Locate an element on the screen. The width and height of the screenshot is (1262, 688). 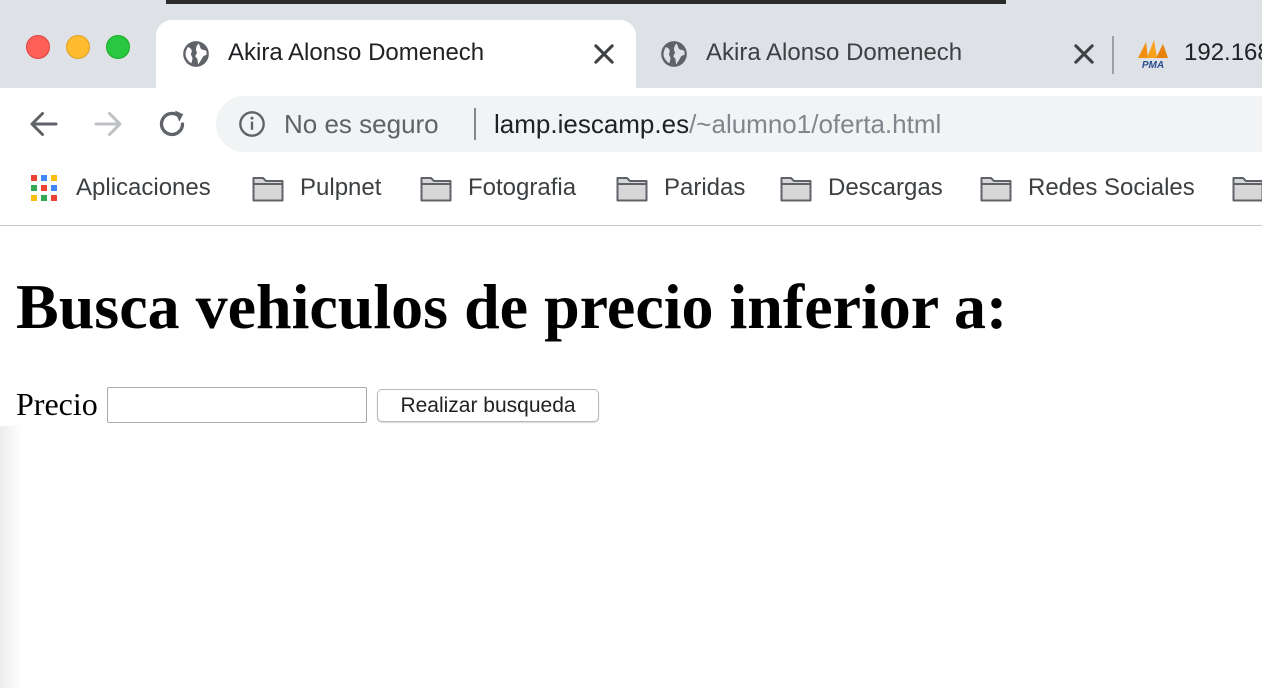
url-path: /~alumno1/oferta.html is located at coordinates (815, 124).